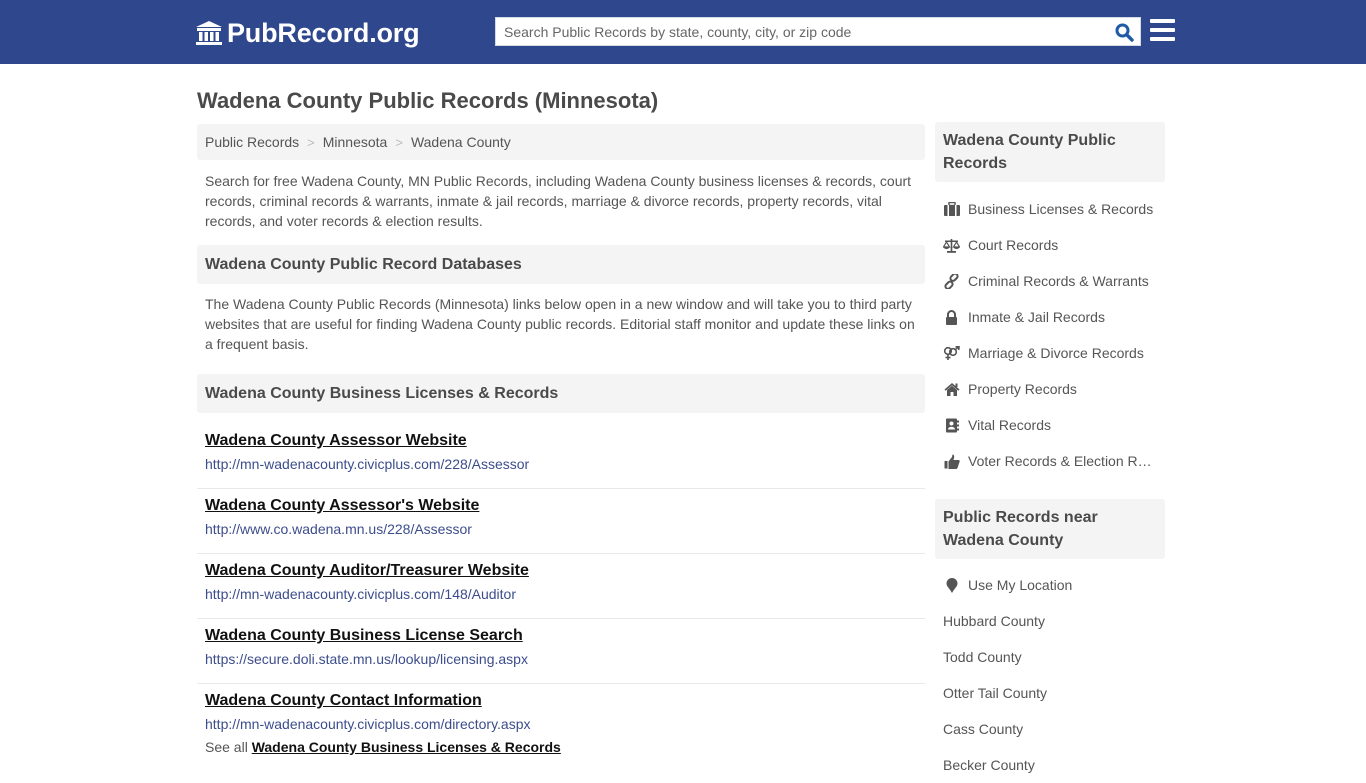 Image resolution: width=1366 pixels, height=783 pixels. Describe the element at coordinates (951, 281) in the screenshot. I see `link-icon` at that location.